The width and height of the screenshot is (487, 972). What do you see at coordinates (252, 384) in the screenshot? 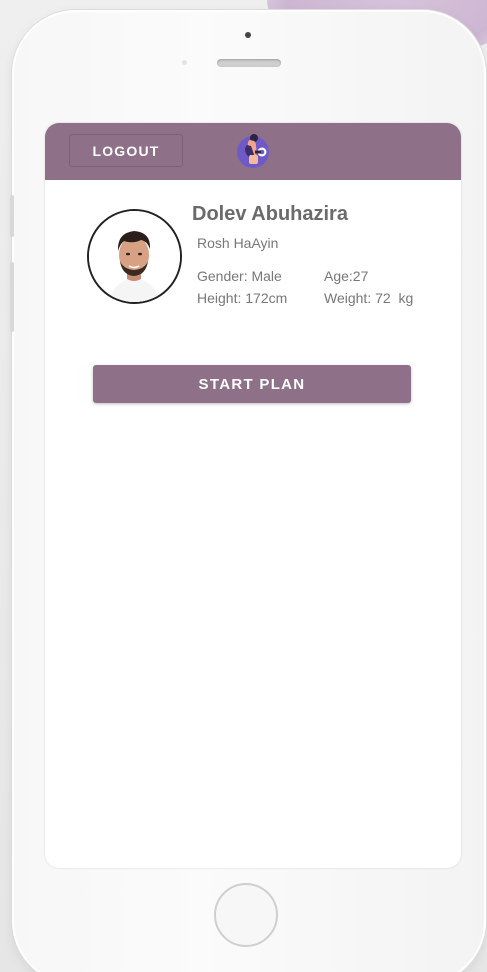
I see `start-plan-button: START PLAN` at bounding box center [252, 384].